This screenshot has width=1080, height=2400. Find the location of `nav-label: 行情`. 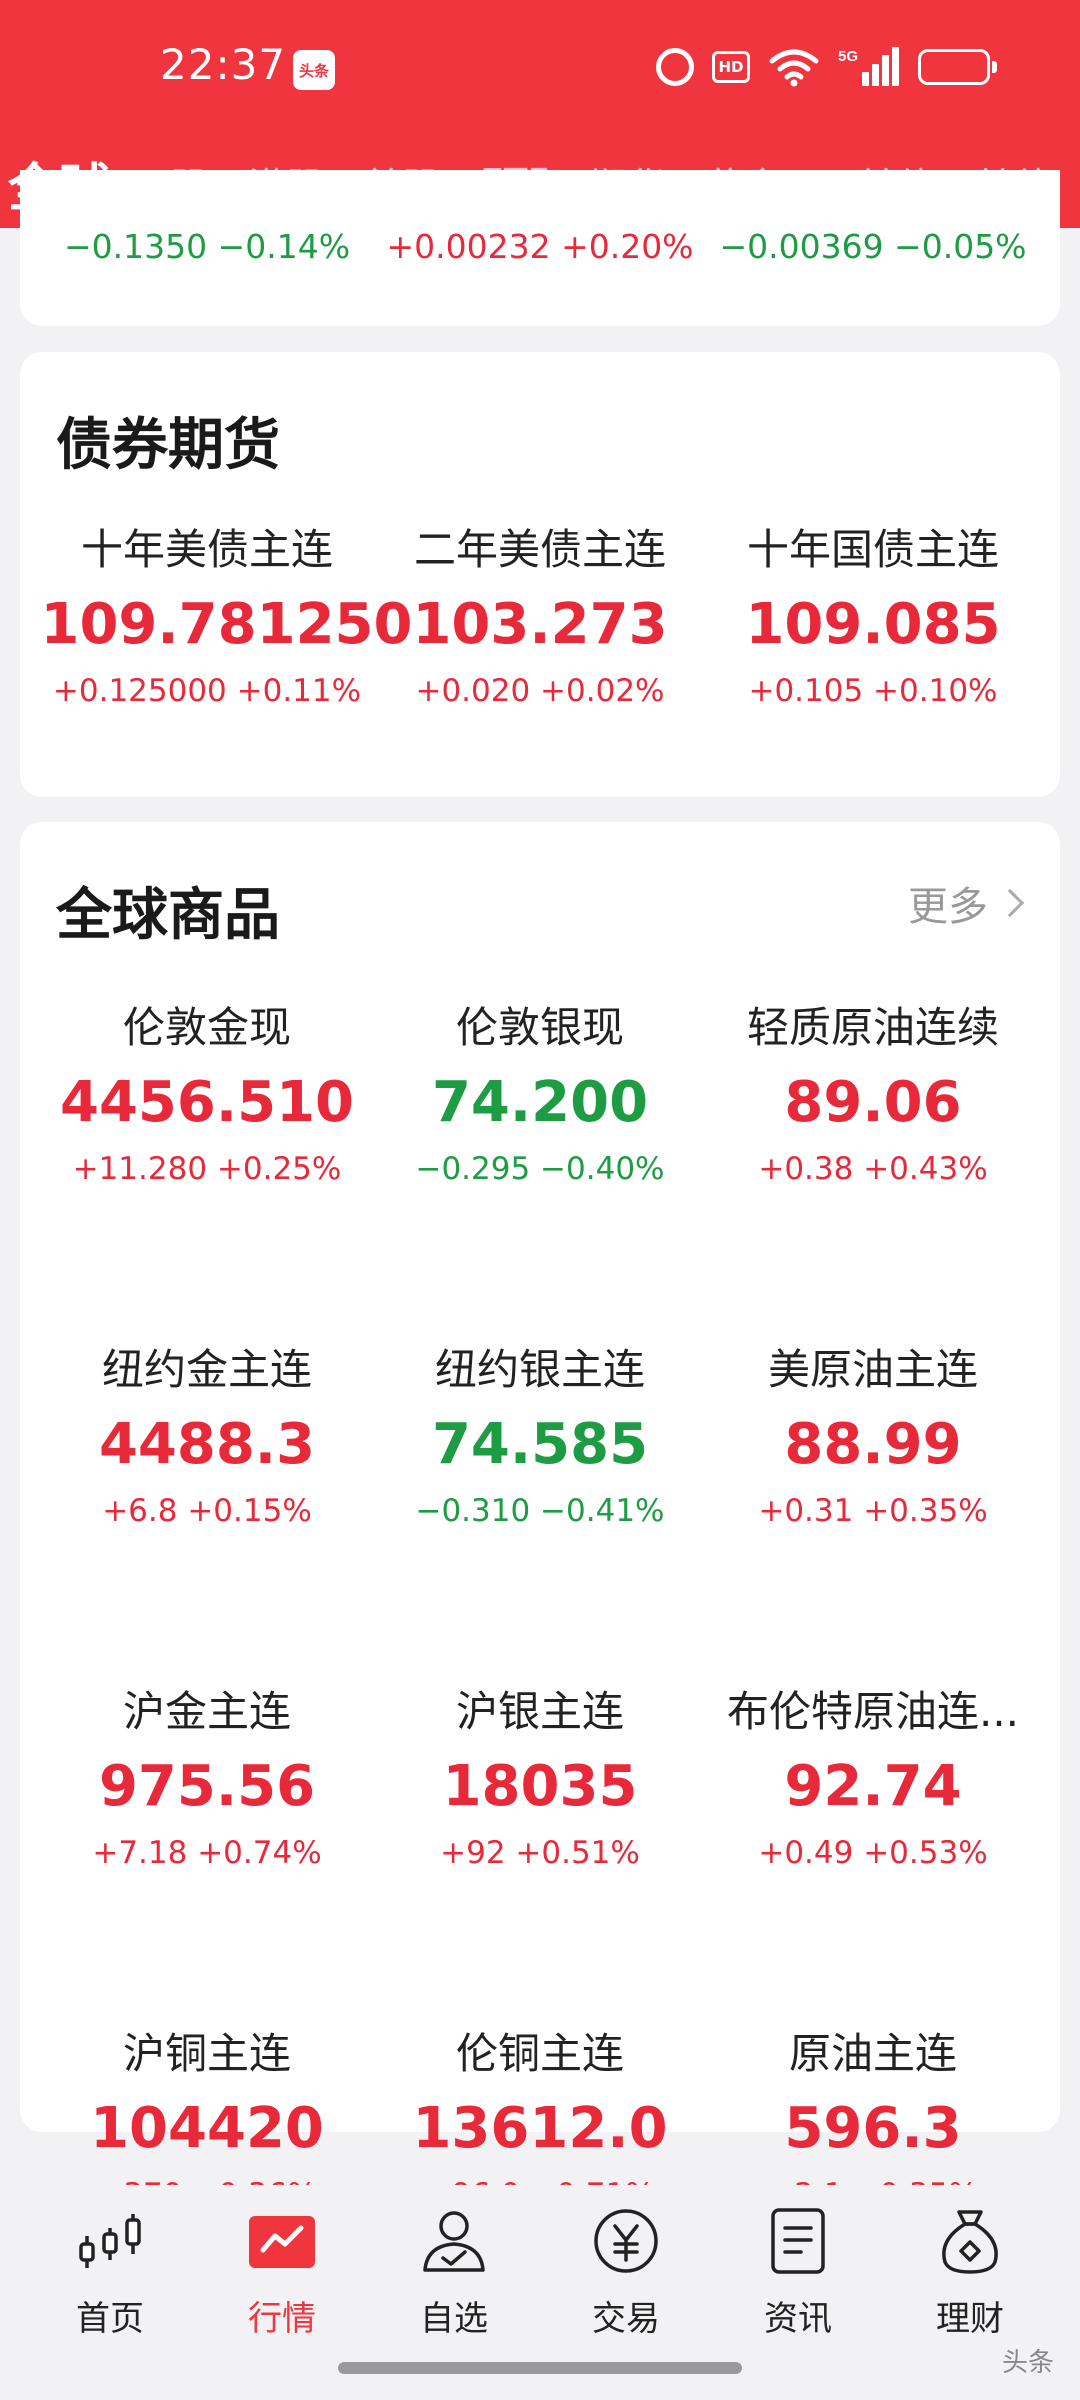

nav-label: 行情 is located at coordinates (282, 2319).